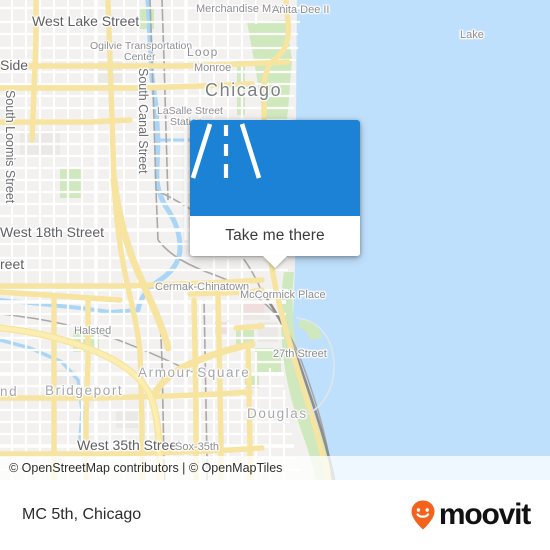  I want to click on destination-popup: Take me there, so click(275, 194).